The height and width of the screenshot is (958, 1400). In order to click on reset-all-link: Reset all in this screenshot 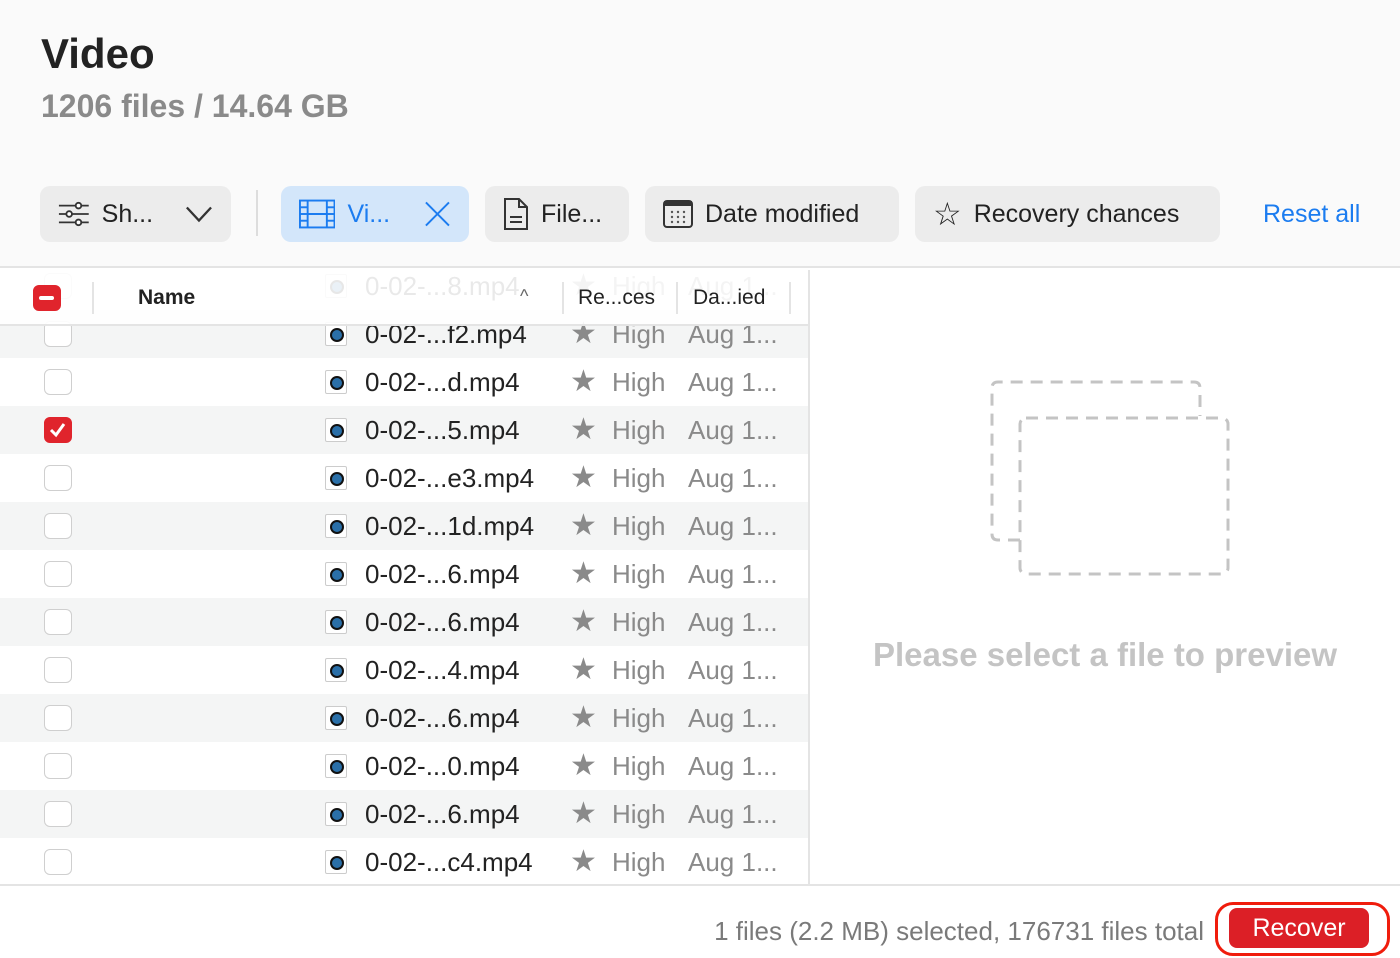, I will do `click(1311, 214)`.